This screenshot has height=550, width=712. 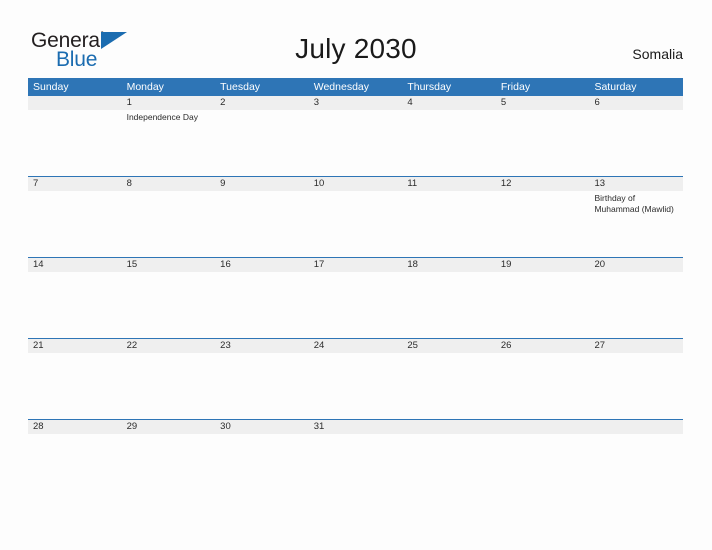 I want to click on week-event-band: Birthday of Muhammad (Mawlid), so click(x=355, y=224).